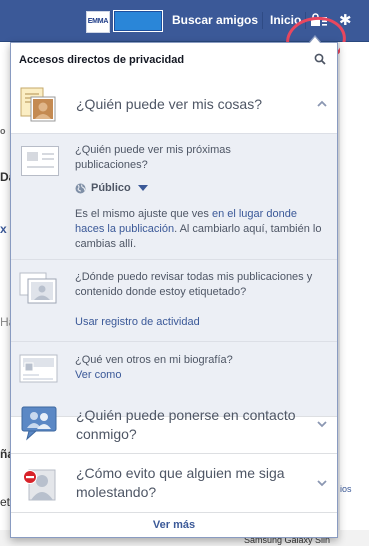 Image resolution: width=369 pixels, height=546 pixels. What do you see at coordinates (38, 288) in the screenshot?
I see `activity-log-icon` at bounding box center [38, 288].